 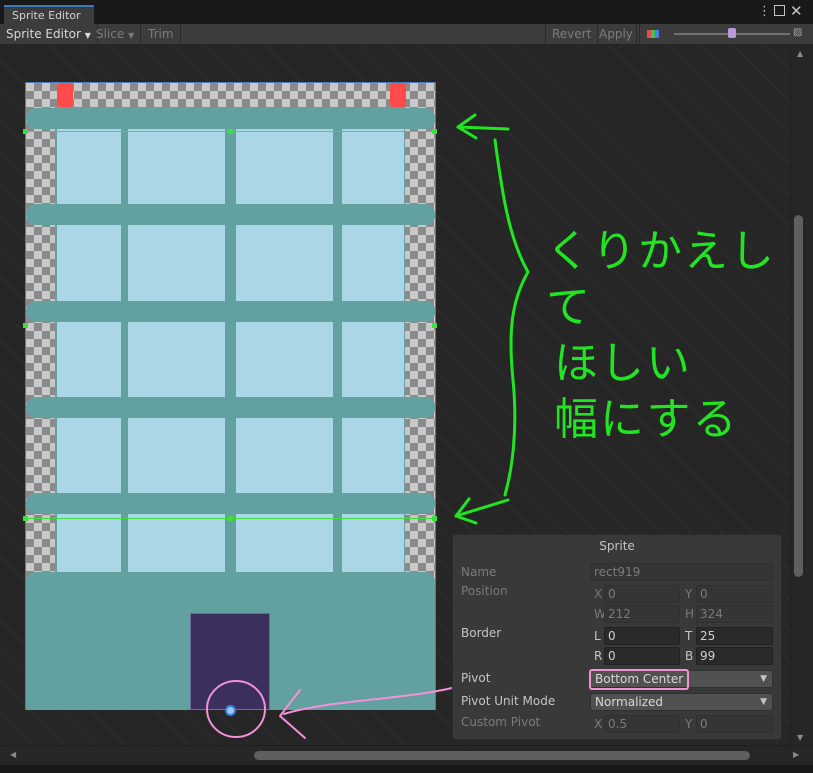 I want to click on door, so click(x=230, y=661).